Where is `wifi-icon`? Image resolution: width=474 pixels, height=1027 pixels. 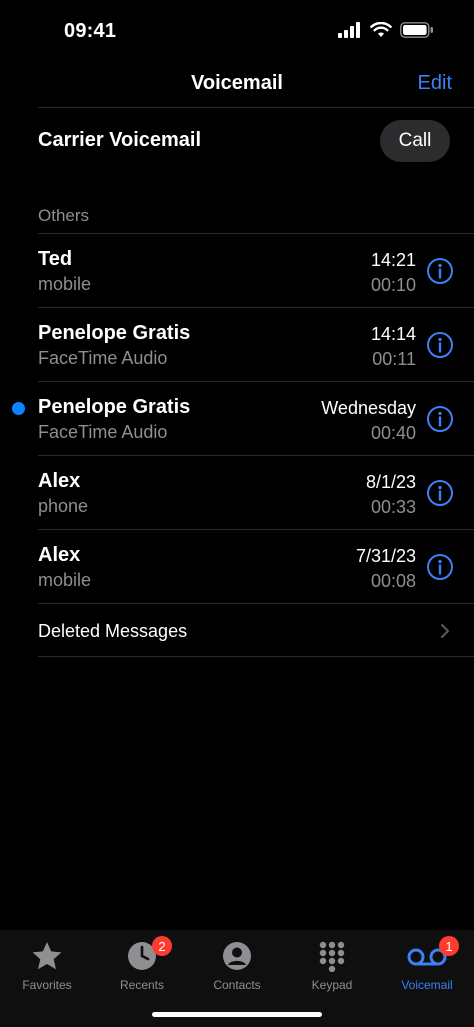 wifi-icon is located at coordinates (381, 29).